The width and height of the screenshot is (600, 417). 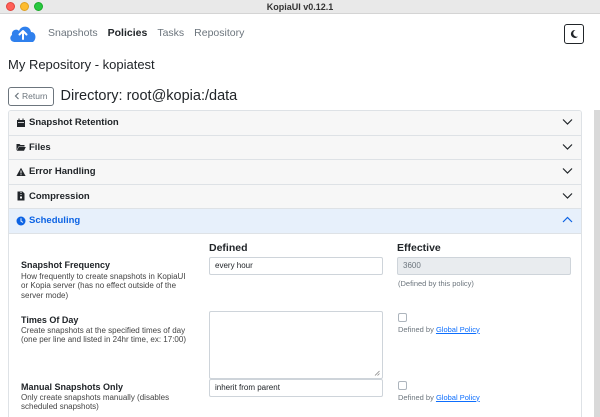 What do you see at coordinates (567, 219) in the screenshot?
I see `chevron-up-icon` at bounding box center [567, 219].